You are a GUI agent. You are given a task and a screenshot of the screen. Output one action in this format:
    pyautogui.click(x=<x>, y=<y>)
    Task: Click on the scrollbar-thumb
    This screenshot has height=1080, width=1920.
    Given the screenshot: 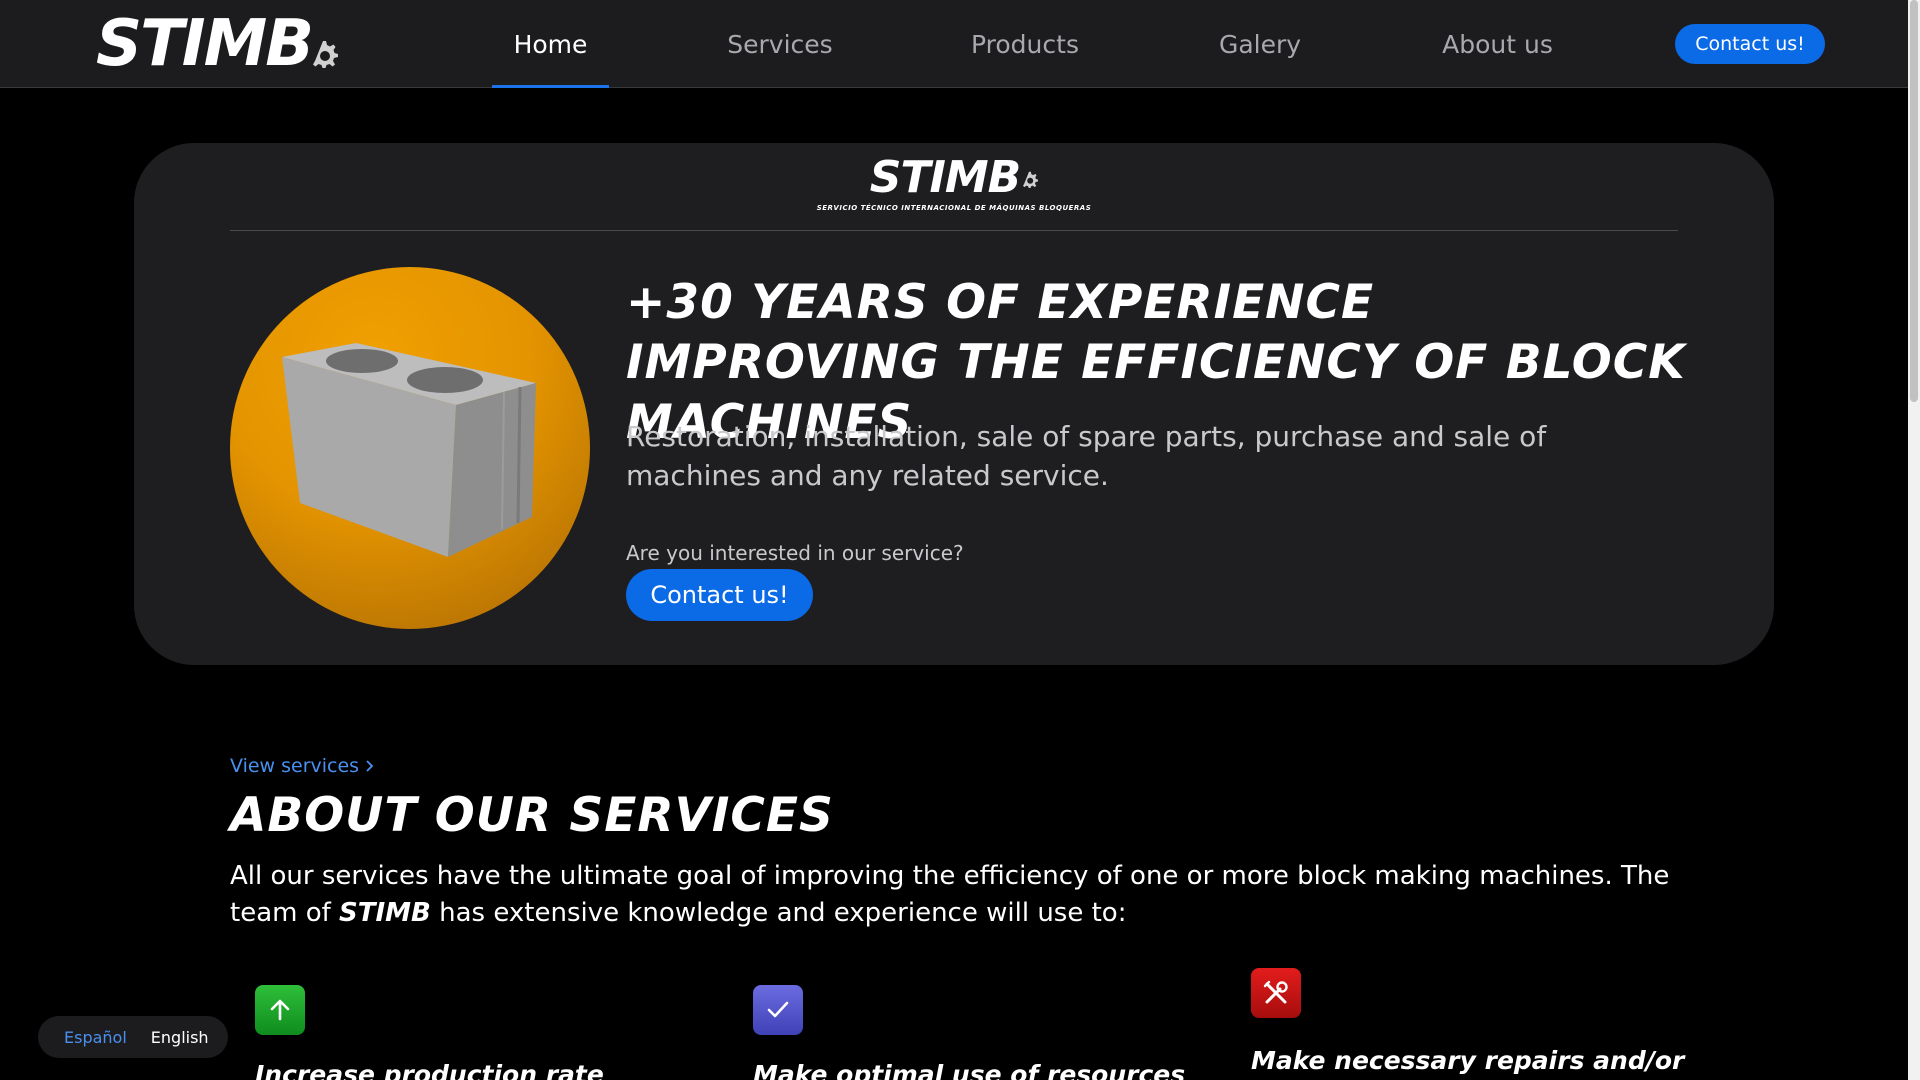 What is the action you would take?
    pyautogui.click(x=1914, y=201)
    